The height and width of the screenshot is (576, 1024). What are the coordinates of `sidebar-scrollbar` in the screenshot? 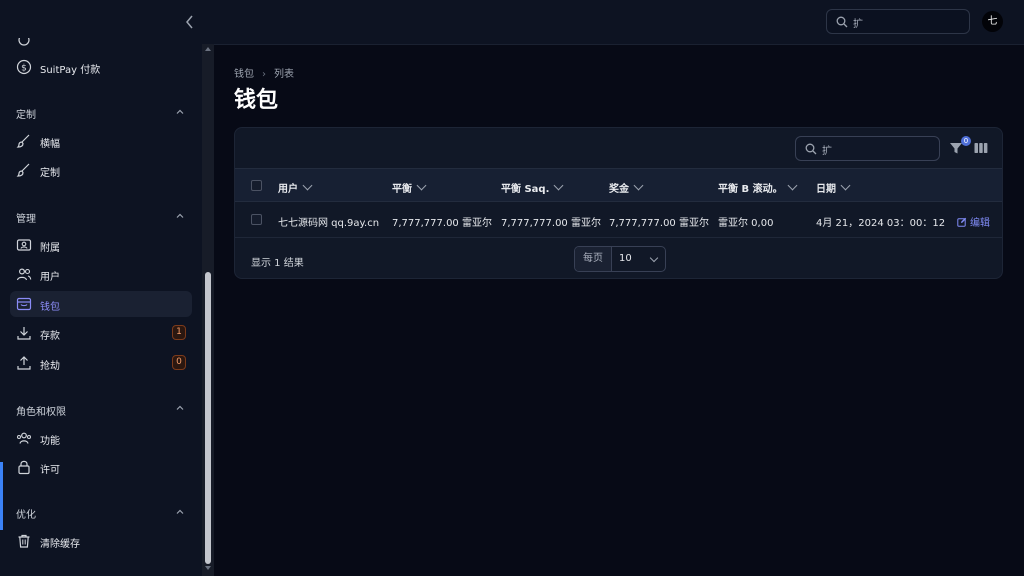 It's located at (208, 310).